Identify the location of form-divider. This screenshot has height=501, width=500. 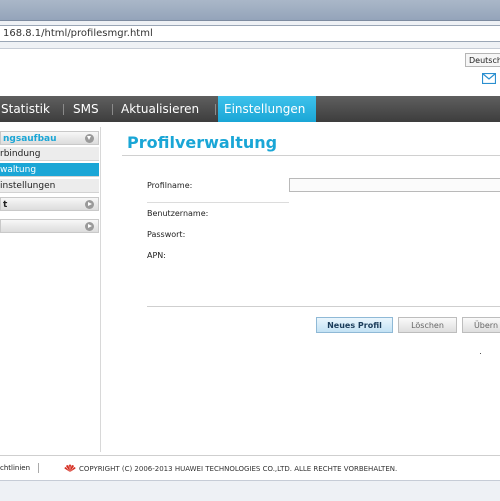
(323, 306).